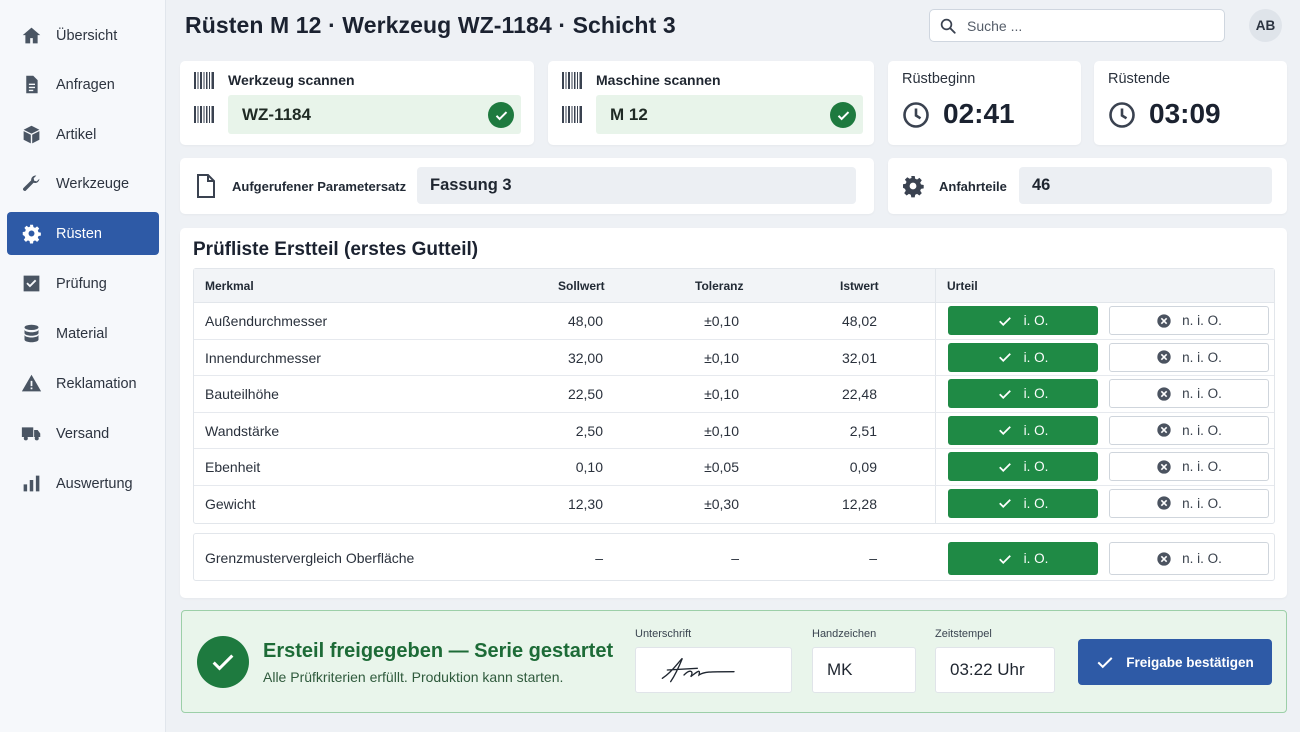 This screenshot has width=1300, height=732. What do you see at coordinates (79, 233) in the screenshot?
I see `sidebar-item-label: Rüsten` at bounding box center [79, 233].